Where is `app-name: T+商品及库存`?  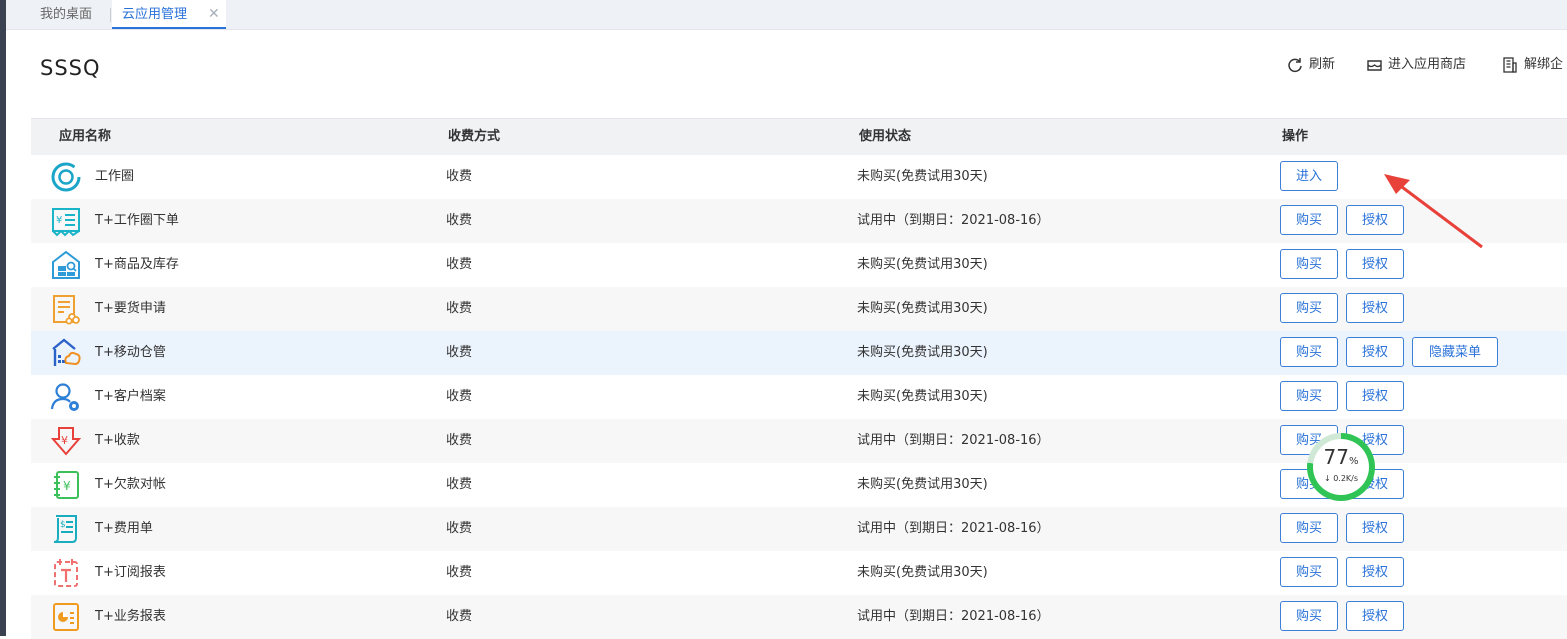 app-name: T+商品及库存 is located at coordinates (137, 264).